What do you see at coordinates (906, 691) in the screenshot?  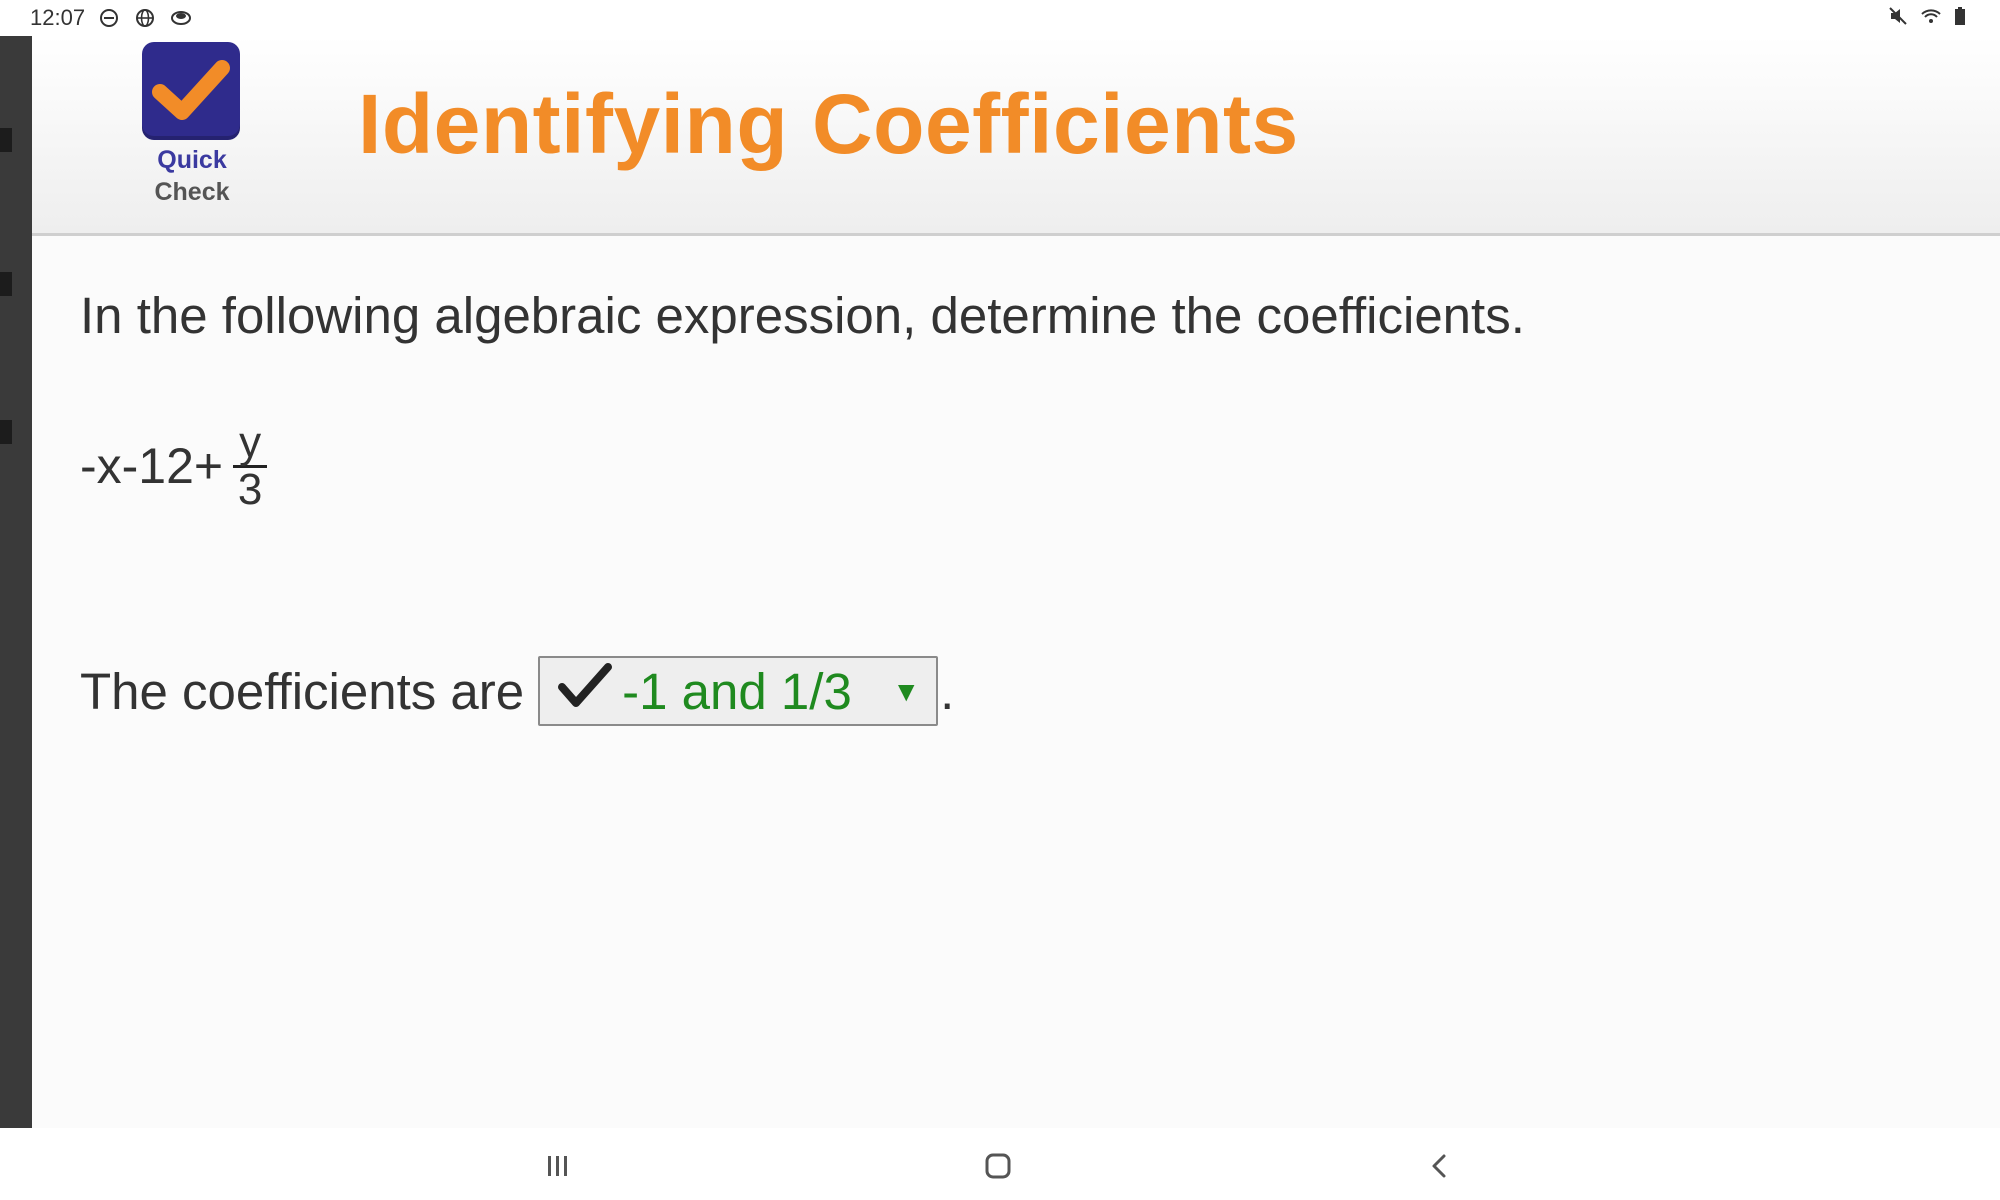 I see `dropdown-arrow-icon: ▼` at bounding box center [906, 691].